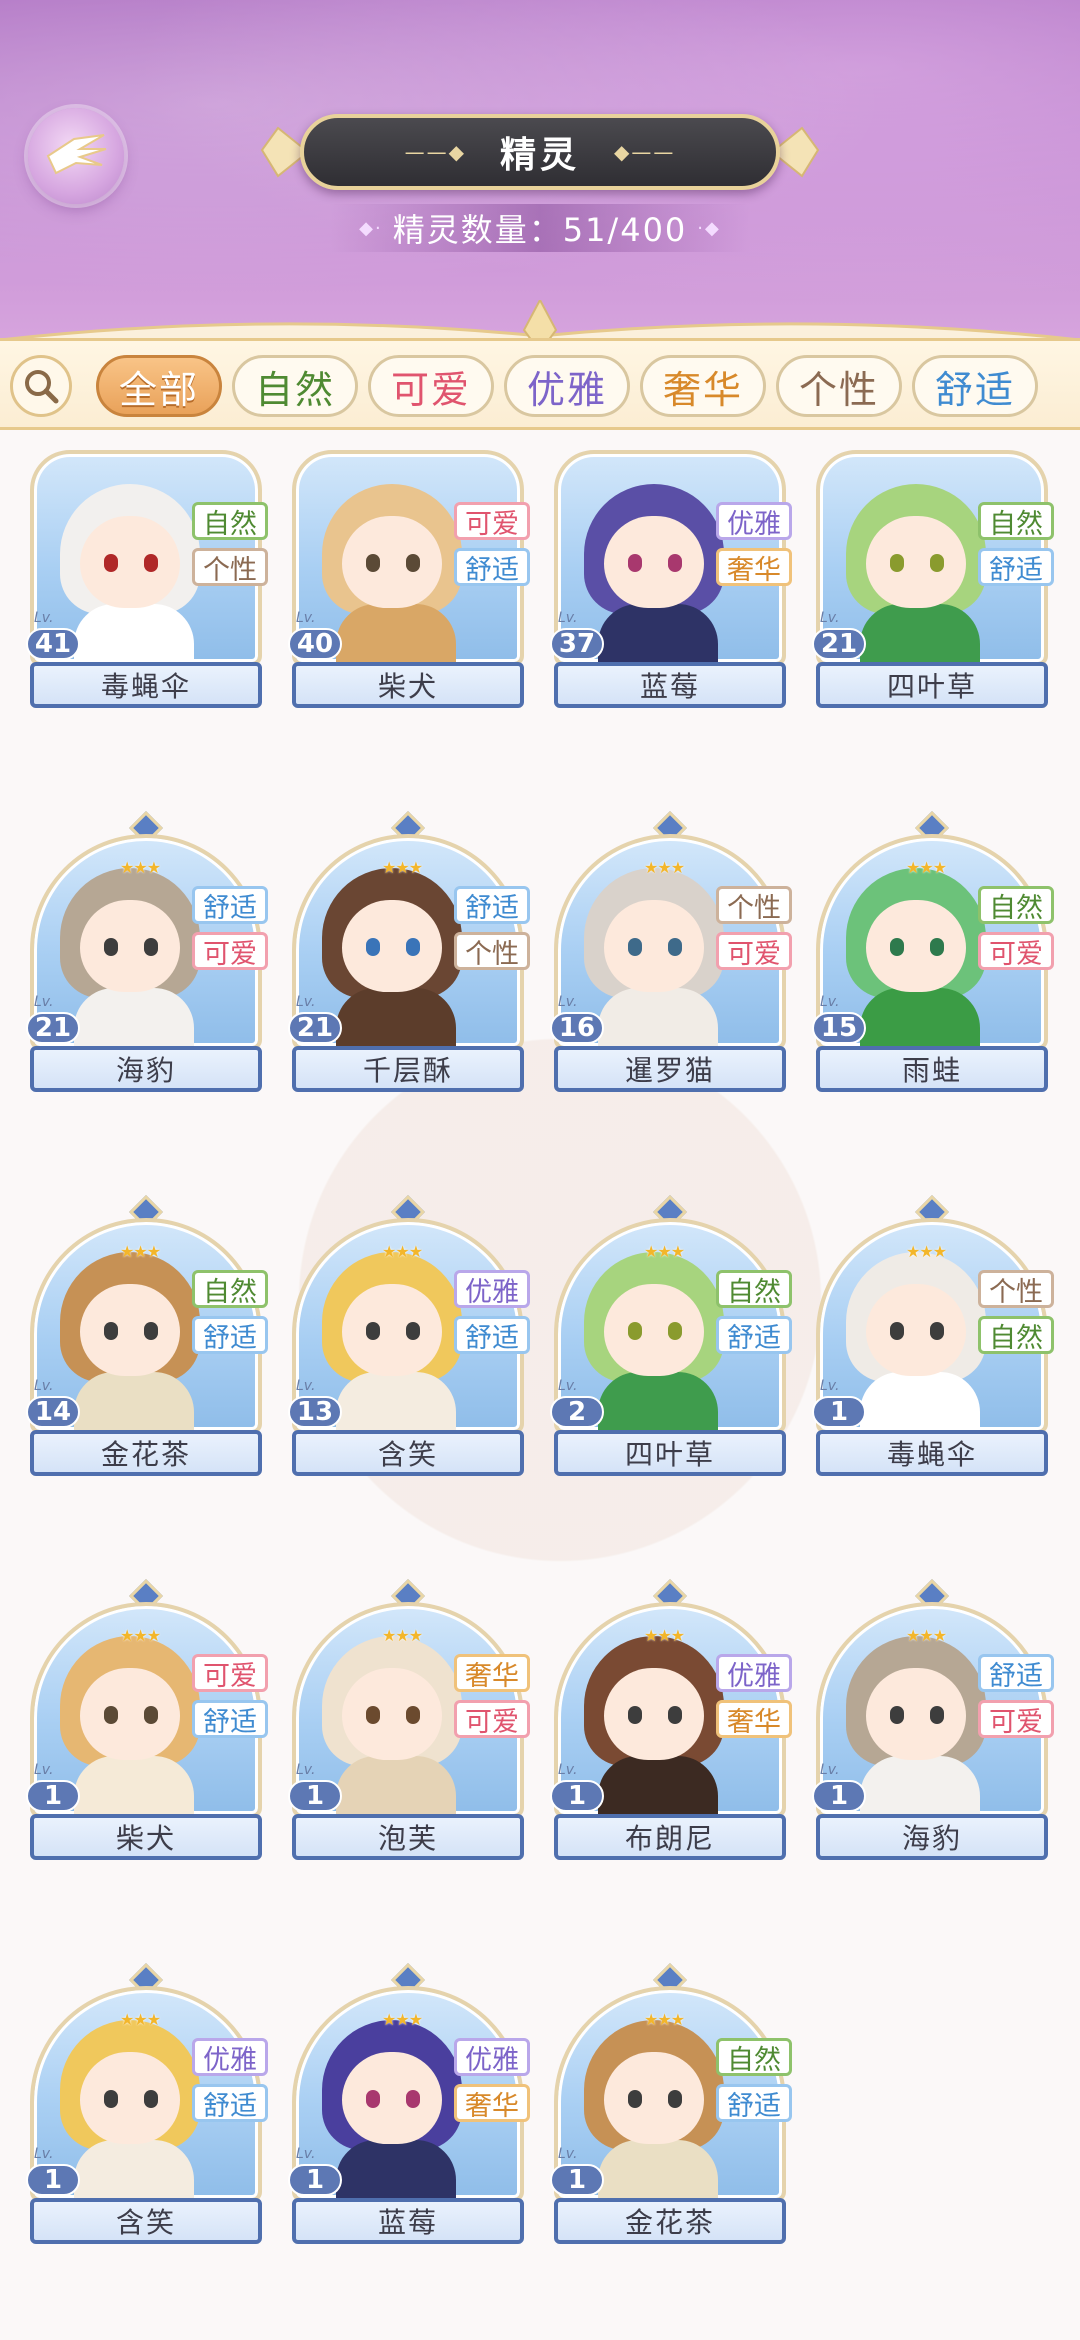 Image resolution: width=1080 pixels, height=2340 pixels. I want to click on spirit-card: ★★★ 优雅 奢华 Lv. 1 布朗尼, so click(671, 1719).